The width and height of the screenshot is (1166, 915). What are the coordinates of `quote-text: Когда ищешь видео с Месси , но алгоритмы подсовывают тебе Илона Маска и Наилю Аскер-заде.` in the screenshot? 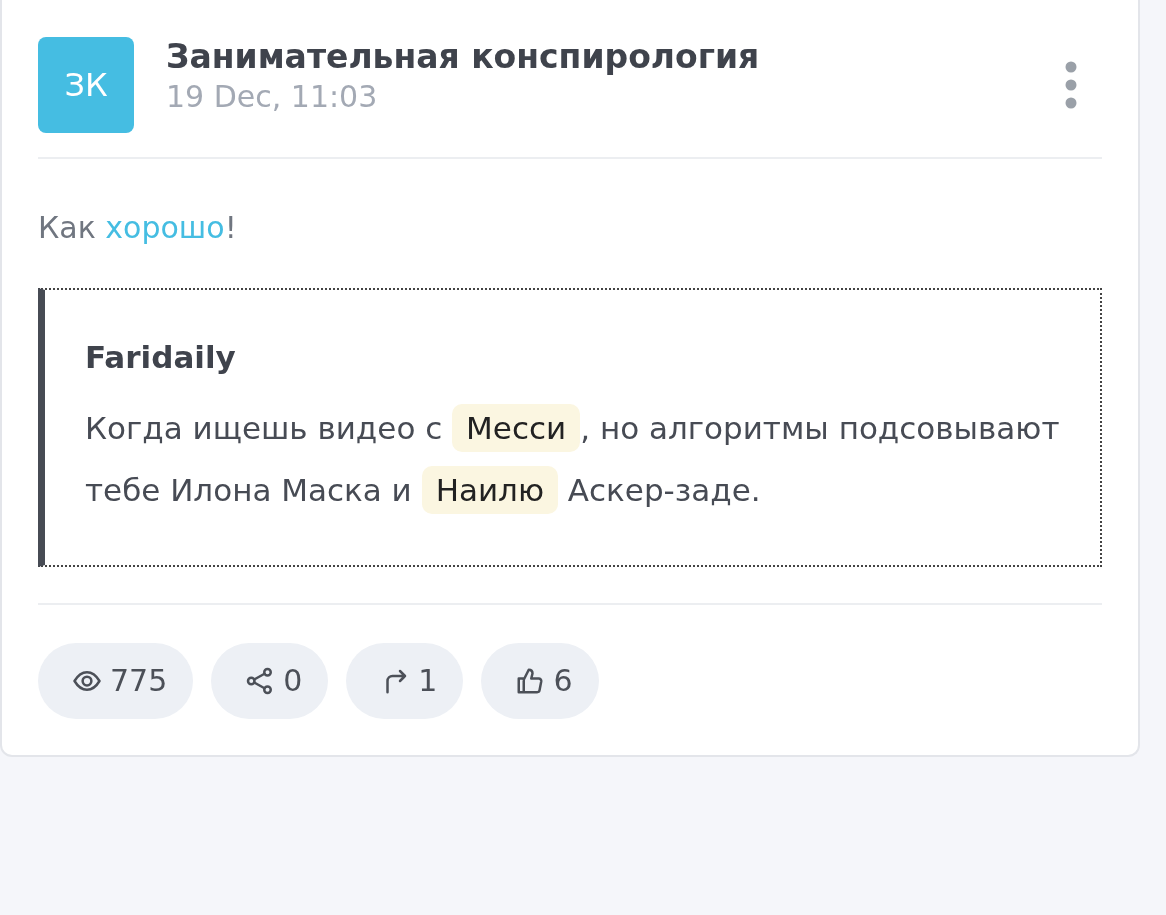 It's located at (572, 458).